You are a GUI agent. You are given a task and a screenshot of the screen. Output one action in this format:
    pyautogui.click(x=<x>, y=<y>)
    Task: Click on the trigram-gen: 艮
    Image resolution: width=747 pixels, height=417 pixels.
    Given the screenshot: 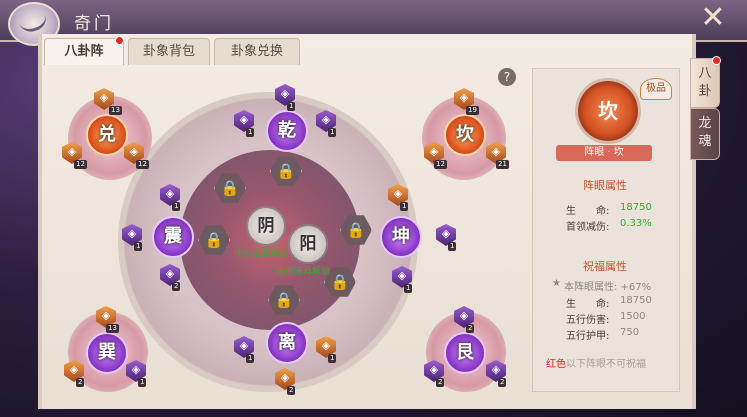 What is the action you would take?
    pyautogui.click(x=465, y=353)
    